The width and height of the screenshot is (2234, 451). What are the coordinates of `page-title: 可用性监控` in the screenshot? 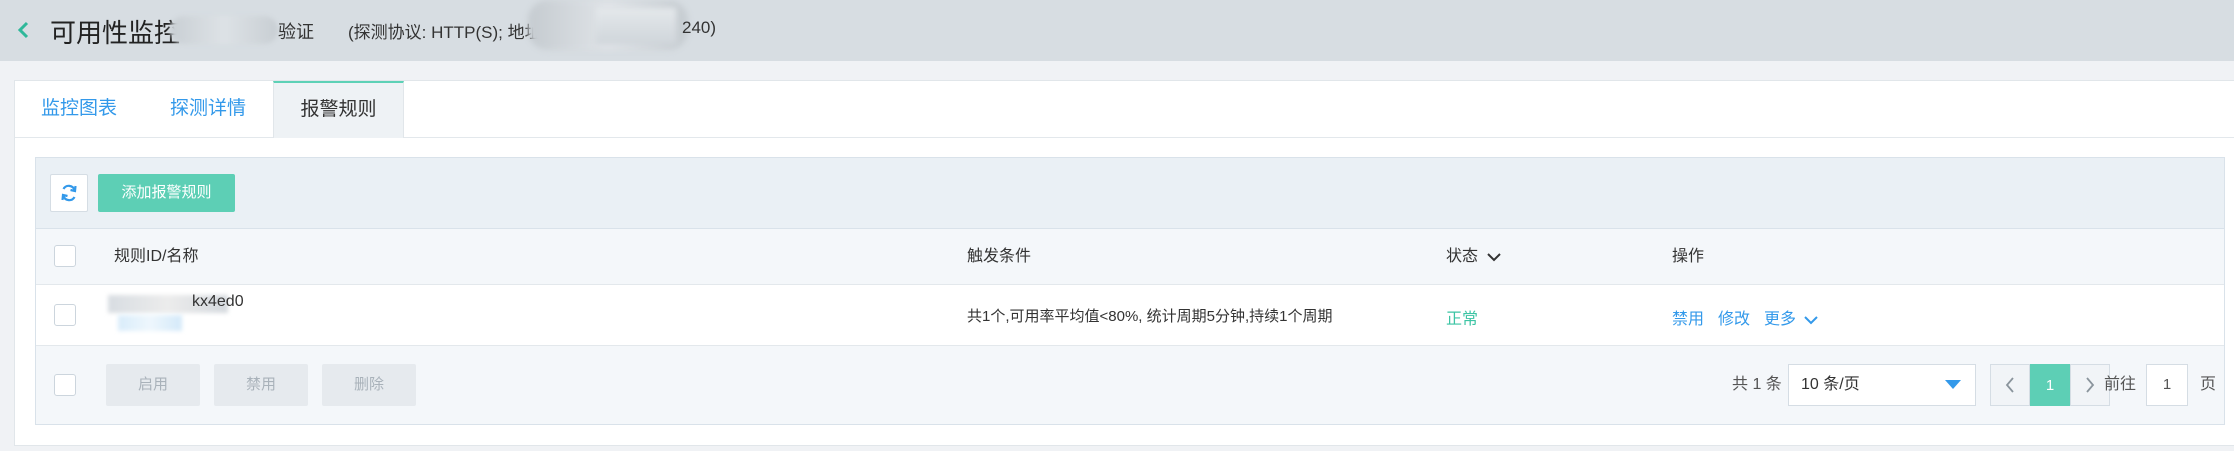 It's located at (115, 33).